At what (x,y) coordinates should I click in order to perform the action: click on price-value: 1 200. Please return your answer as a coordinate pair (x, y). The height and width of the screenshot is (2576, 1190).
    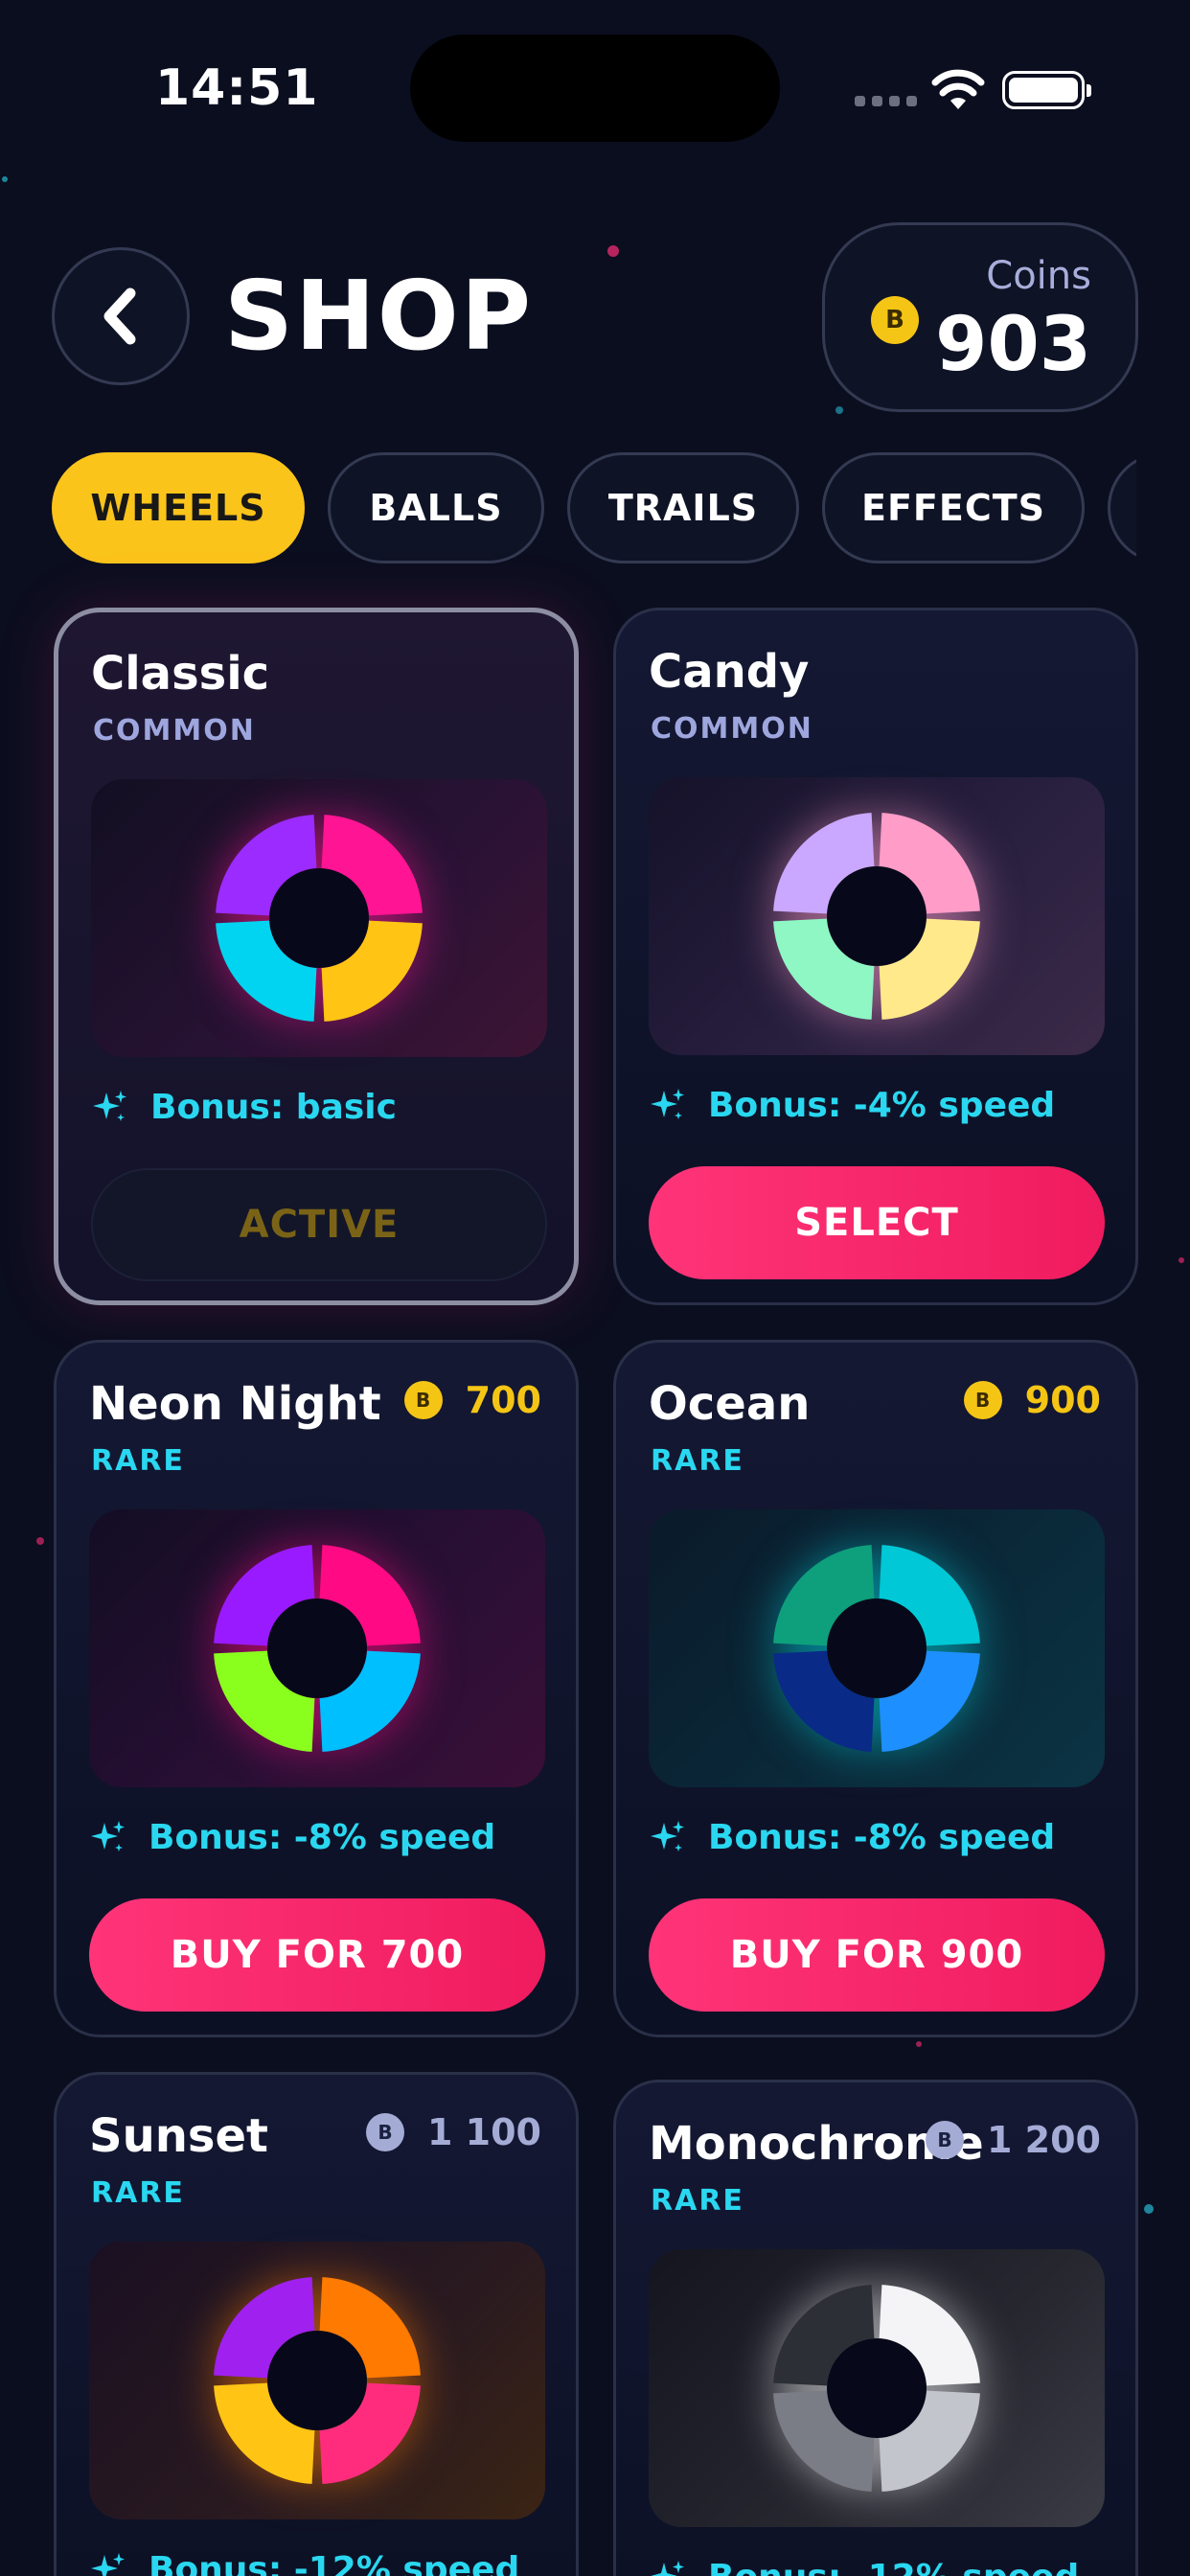
    Looking at the image, I should click on (1044, 2140).